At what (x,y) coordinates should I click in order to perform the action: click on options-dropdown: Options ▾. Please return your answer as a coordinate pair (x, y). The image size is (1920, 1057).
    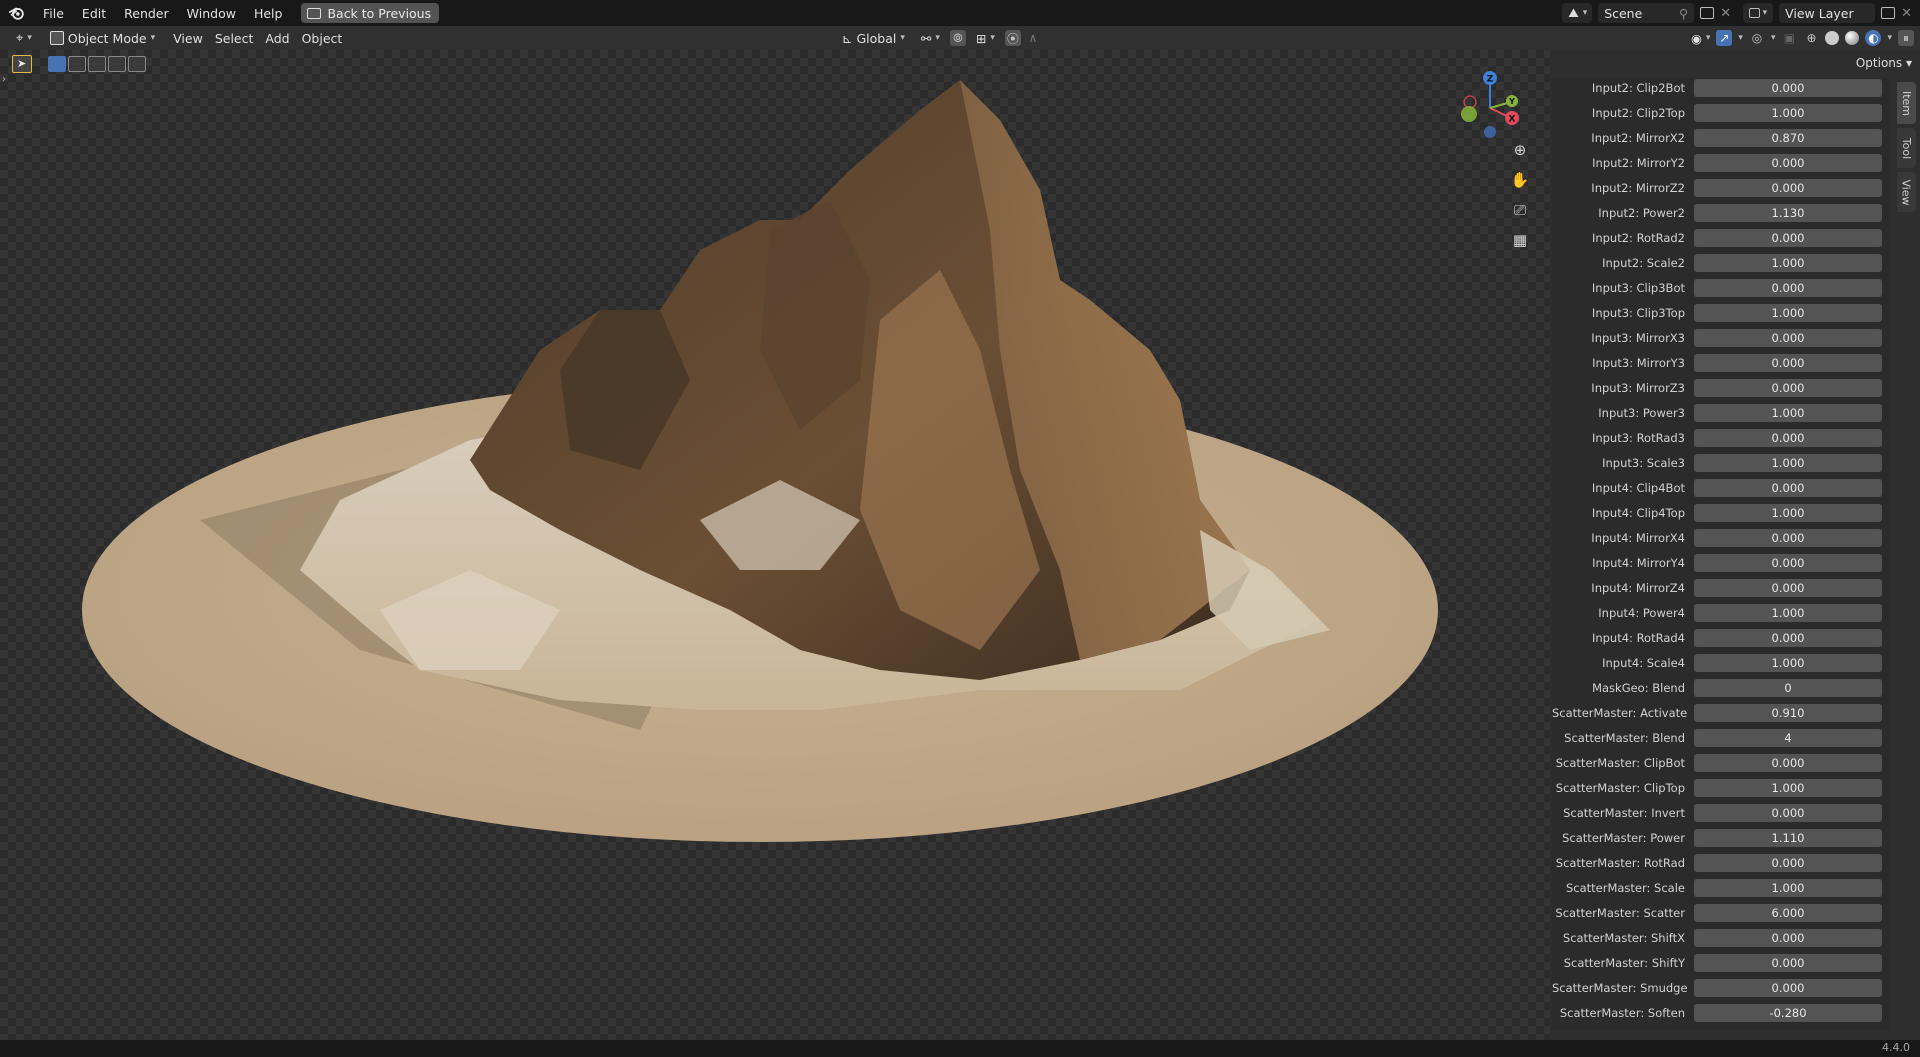
    Looking at the image, I should click on (1884, 63).